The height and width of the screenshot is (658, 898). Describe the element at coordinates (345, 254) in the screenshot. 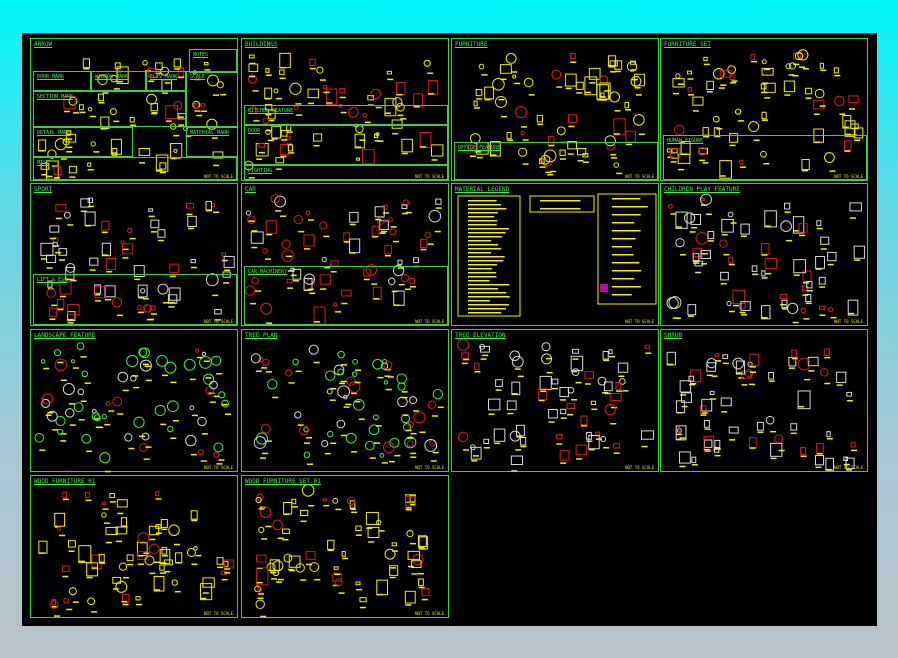

I see `panel-car: CAR NOT TO SCALE CAR MACHINERY` at that location.